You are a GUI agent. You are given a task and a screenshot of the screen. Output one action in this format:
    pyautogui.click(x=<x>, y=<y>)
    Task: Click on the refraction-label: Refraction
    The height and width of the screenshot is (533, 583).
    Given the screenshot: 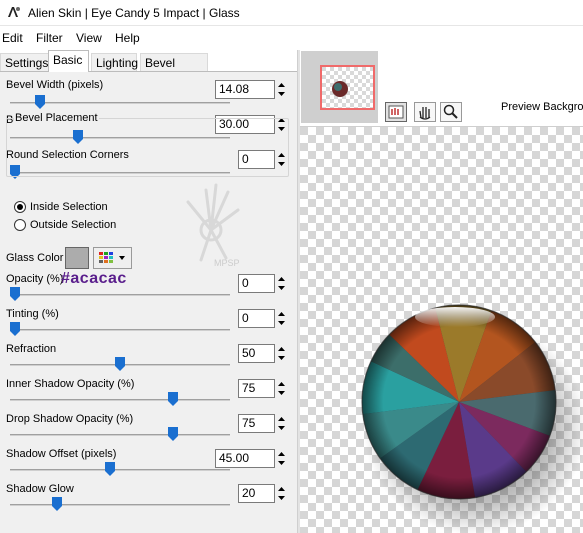 What is the action you would take?
    pyautogui.click(x=31, y=349)
    